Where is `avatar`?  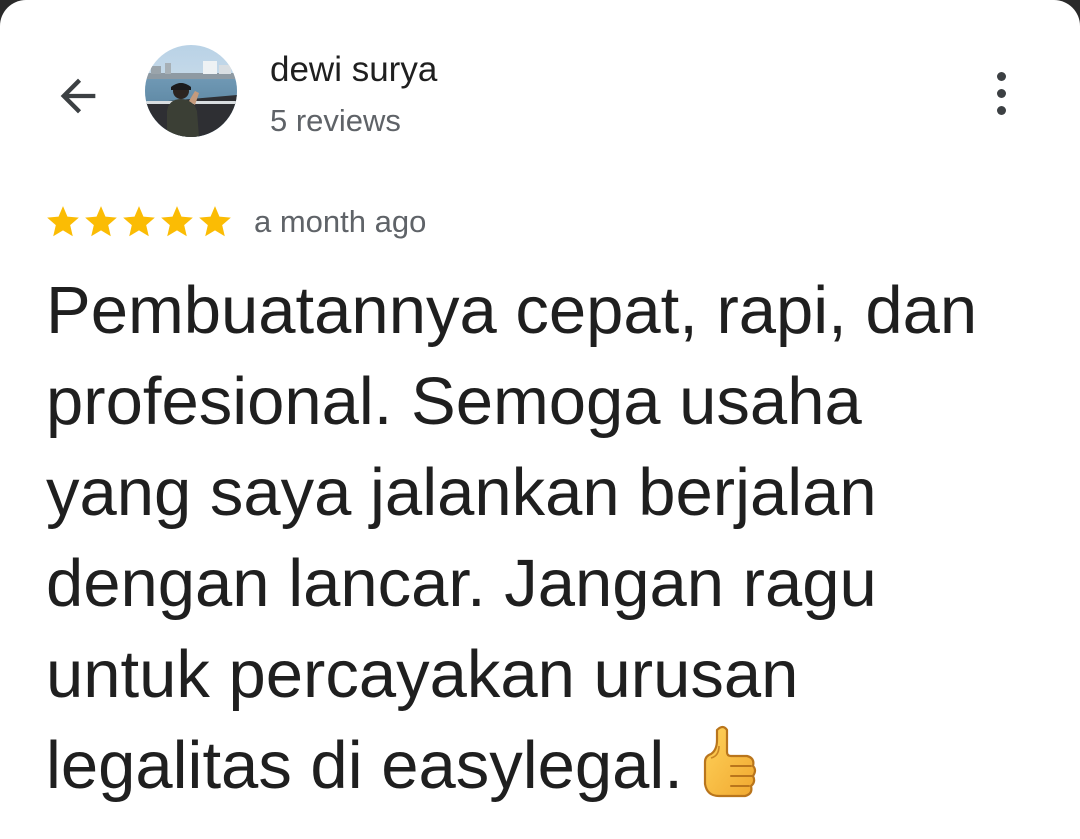 avatar is located at coordinates (191, 91).